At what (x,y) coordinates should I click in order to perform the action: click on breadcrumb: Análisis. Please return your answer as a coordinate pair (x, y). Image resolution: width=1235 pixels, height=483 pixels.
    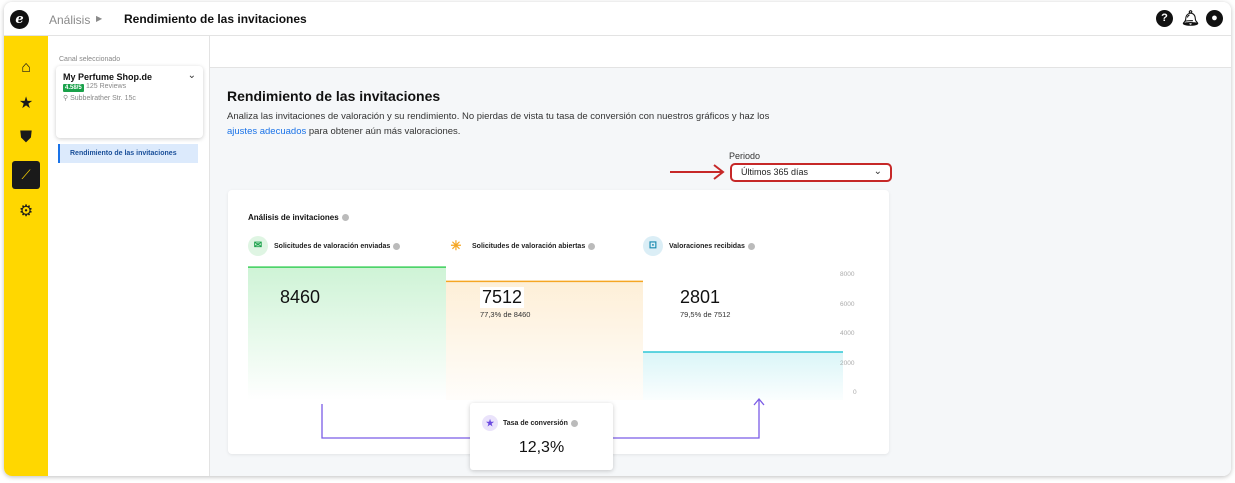
    Looking at the image, I should click on (69, 20).